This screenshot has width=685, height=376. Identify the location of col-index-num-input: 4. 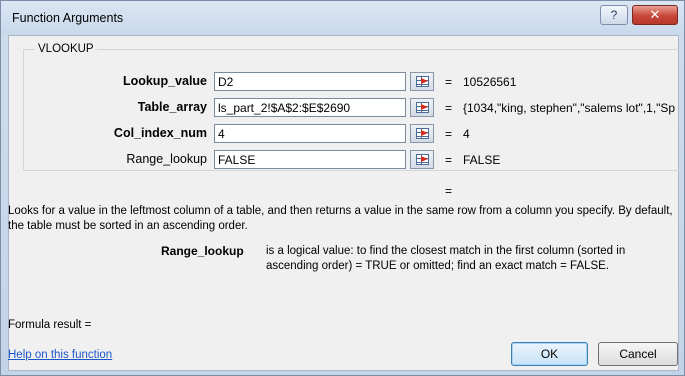
(310, 133).